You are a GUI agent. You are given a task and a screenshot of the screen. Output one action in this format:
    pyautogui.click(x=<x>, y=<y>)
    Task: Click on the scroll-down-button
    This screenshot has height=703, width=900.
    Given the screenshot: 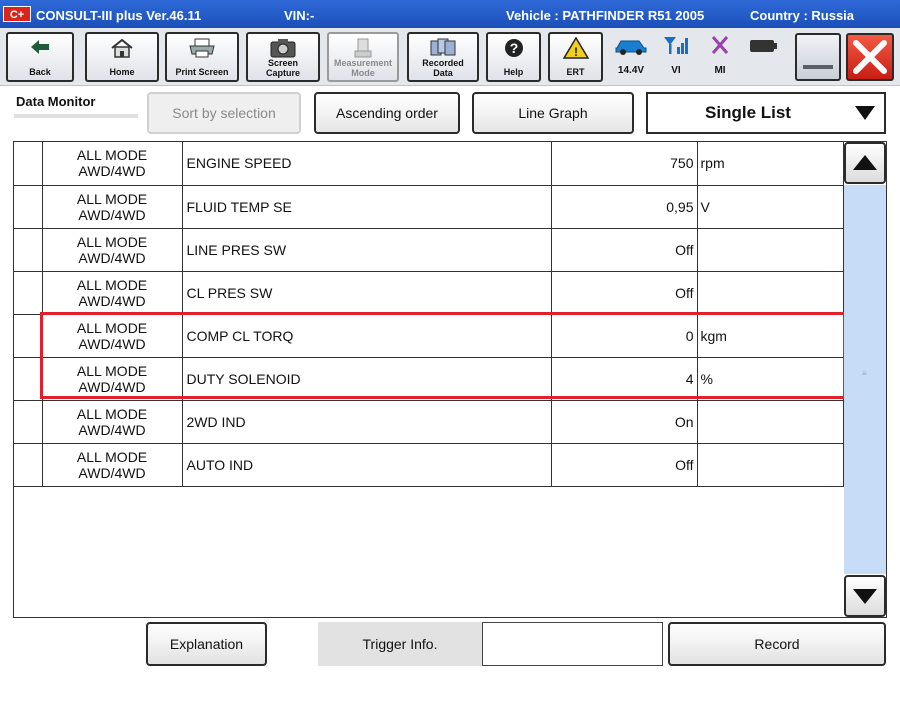 What is the action you would take?
    pyautogui.click(x=865, y=596)
    